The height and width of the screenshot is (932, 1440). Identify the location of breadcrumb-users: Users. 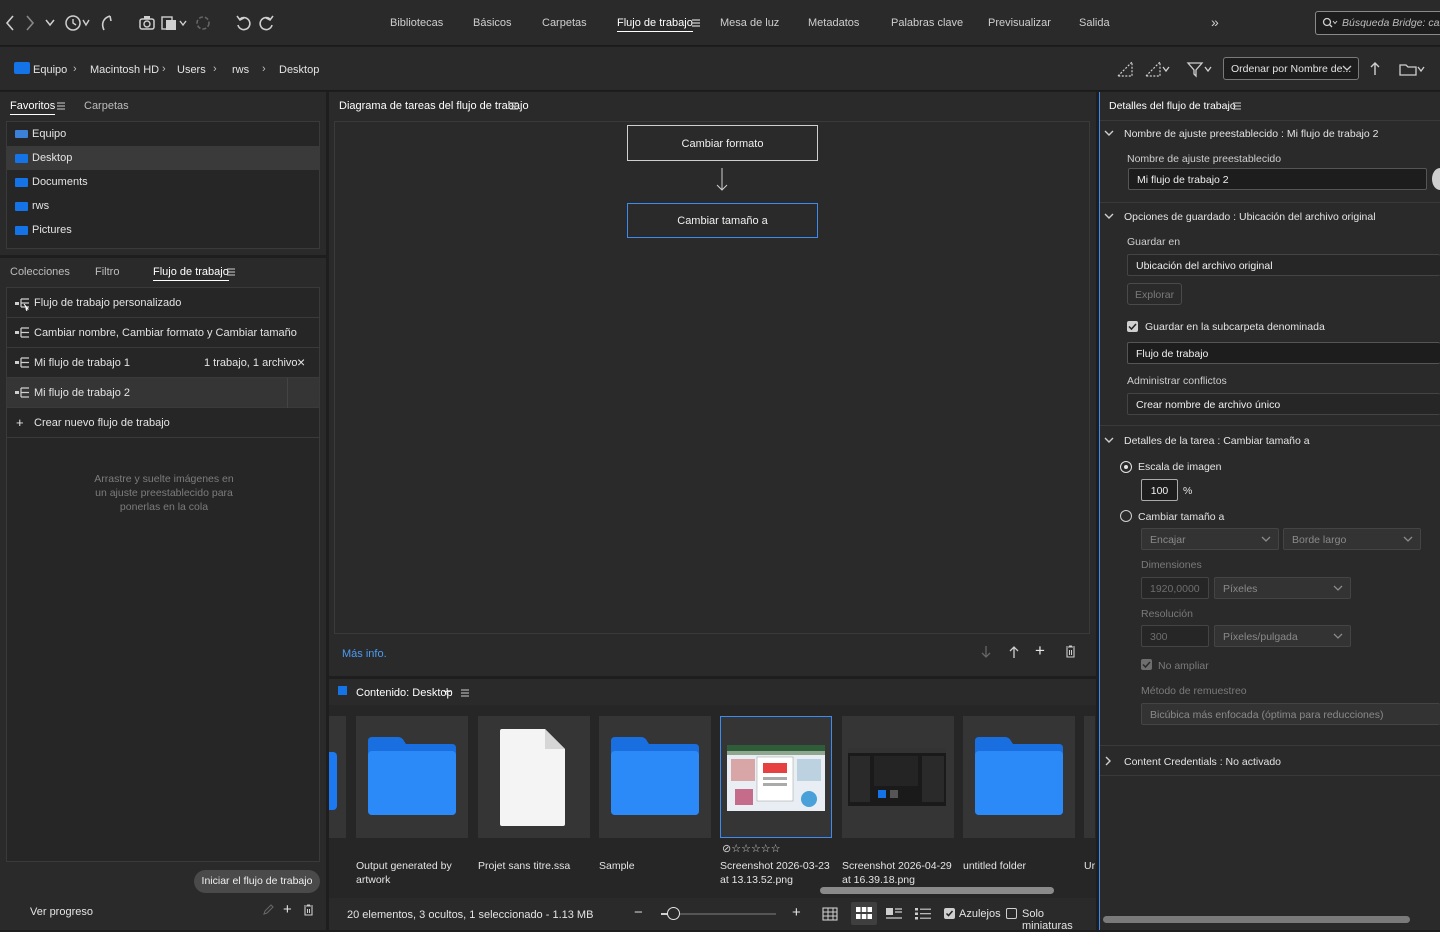
(191, 70).